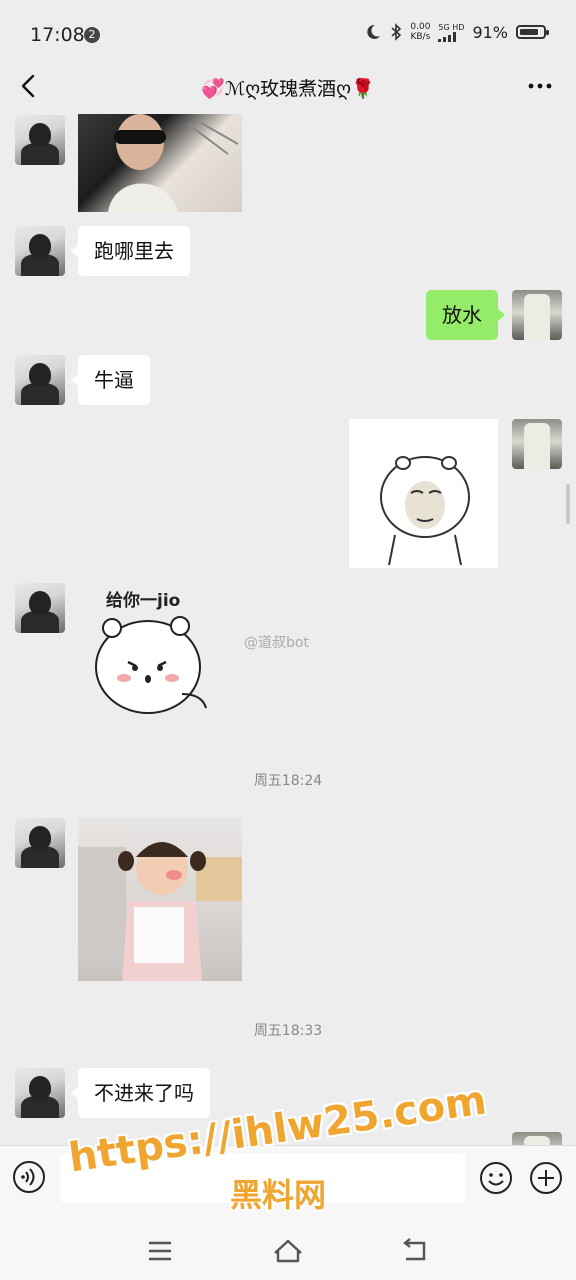  I want to click on input-bar, so click(288, 1185).